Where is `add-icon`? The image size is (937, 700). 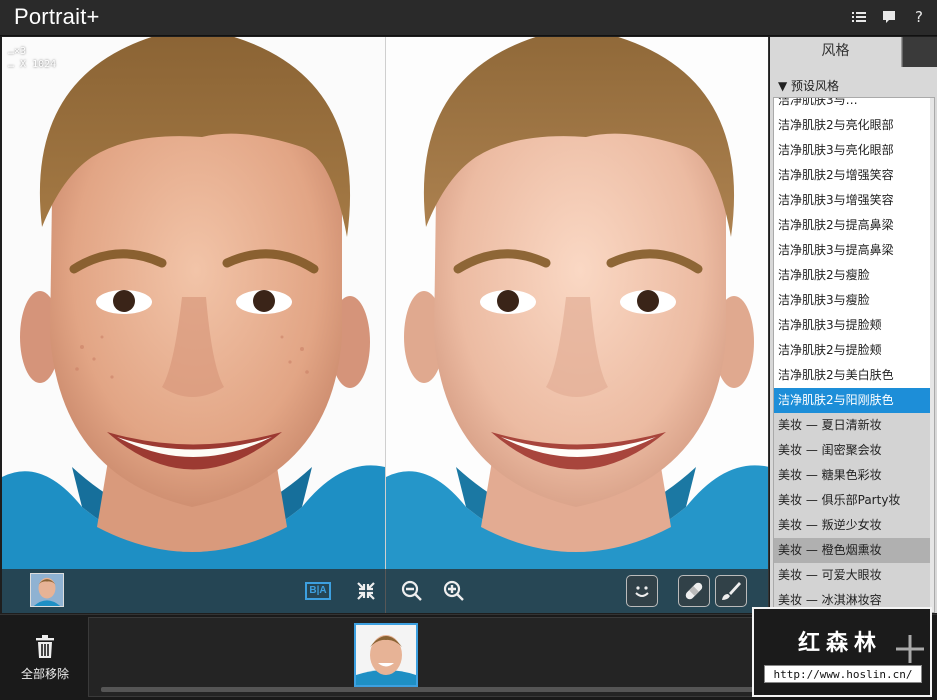 add-icon is located at coordinates (910, 649).